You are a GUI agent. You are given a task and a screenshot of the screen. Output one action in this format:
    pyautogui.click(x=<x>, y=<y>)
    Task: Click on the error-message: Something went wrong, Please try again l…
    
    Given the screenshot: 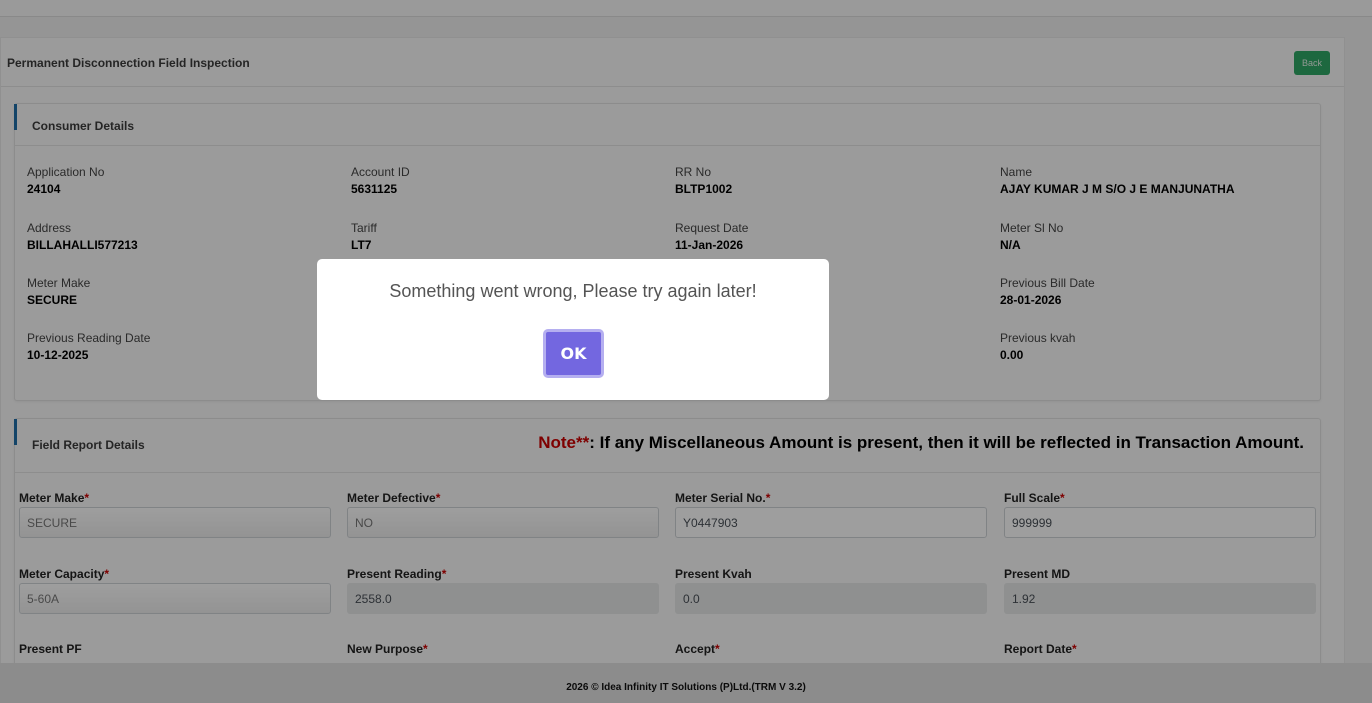 What is the action you would take?
    pyautogui.click(x=573, y=291)
    